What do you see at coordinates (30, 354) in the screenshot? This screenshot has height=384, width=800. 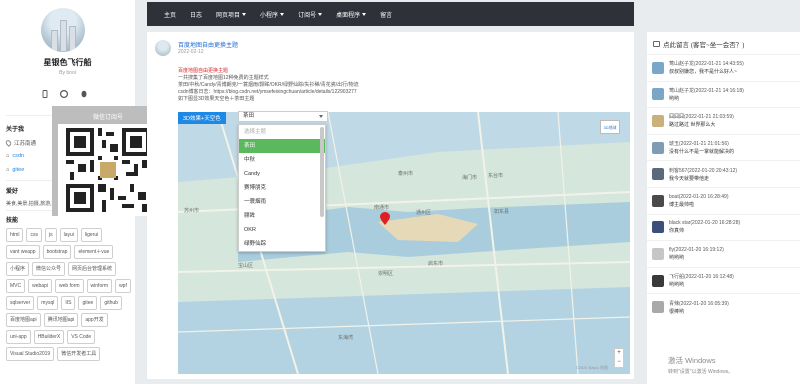 I see `skill-tag: Visual Studio2019` at bounding box center [30, 354].